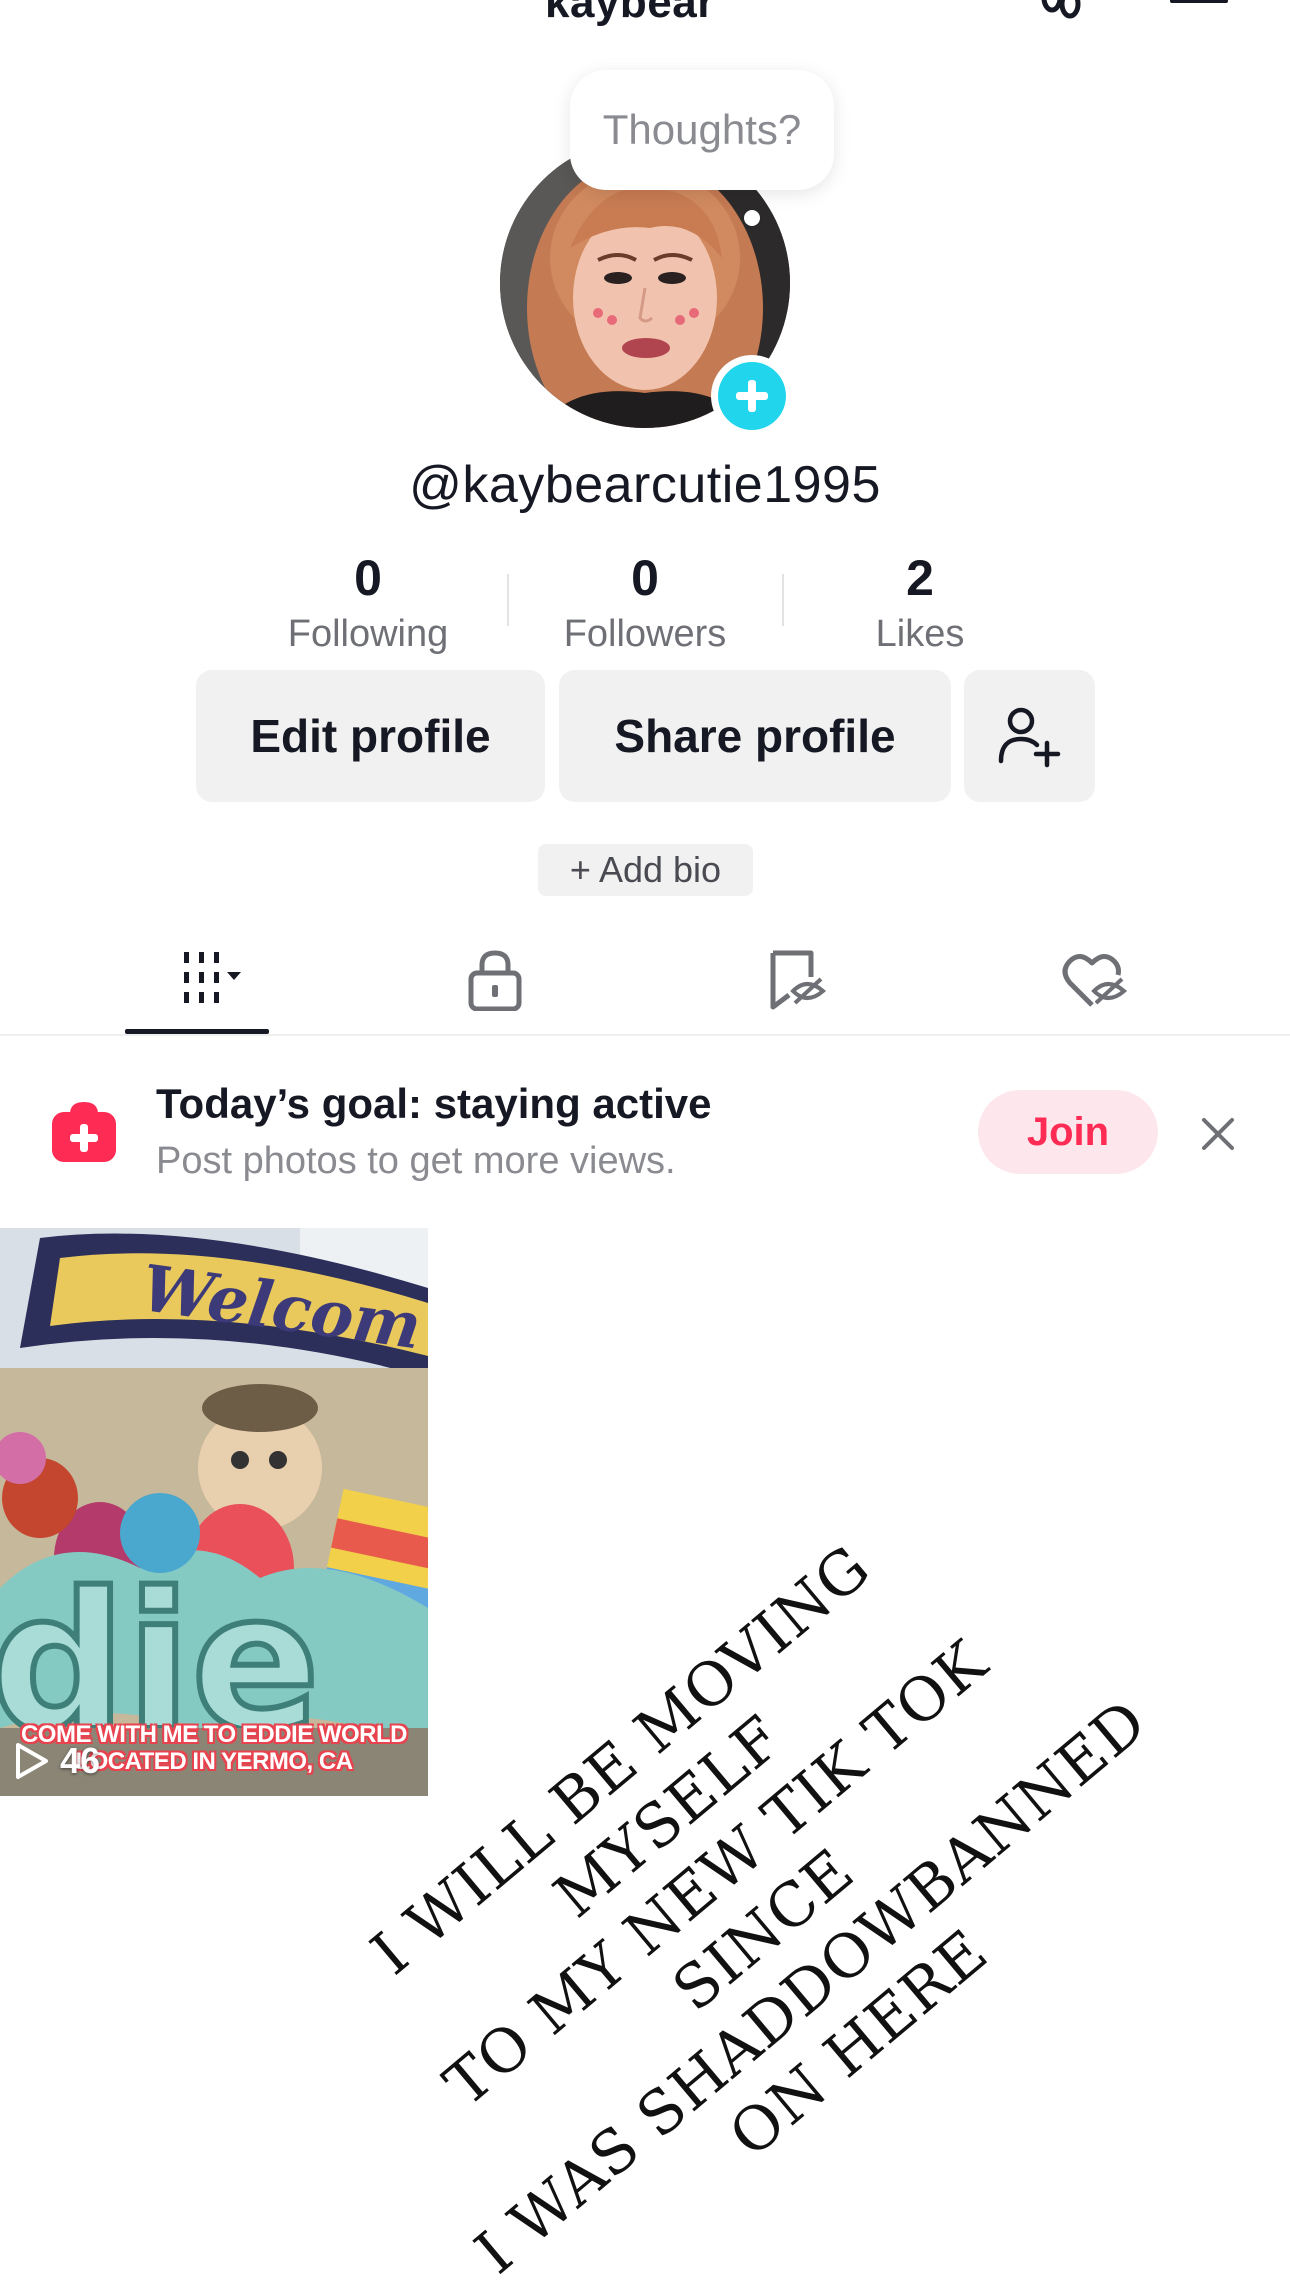 The height and width of the screenshot is (2294, 1290). I want to click on add-bio-button: + Add bio, so click(645, 870).